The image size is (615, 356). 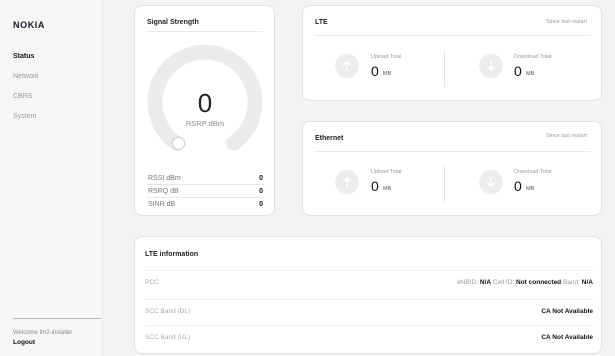 What do you see at coordinates (485, 282) in the screenshot?
I see `enbid-value: N/A` at bounding box center [485, 282].